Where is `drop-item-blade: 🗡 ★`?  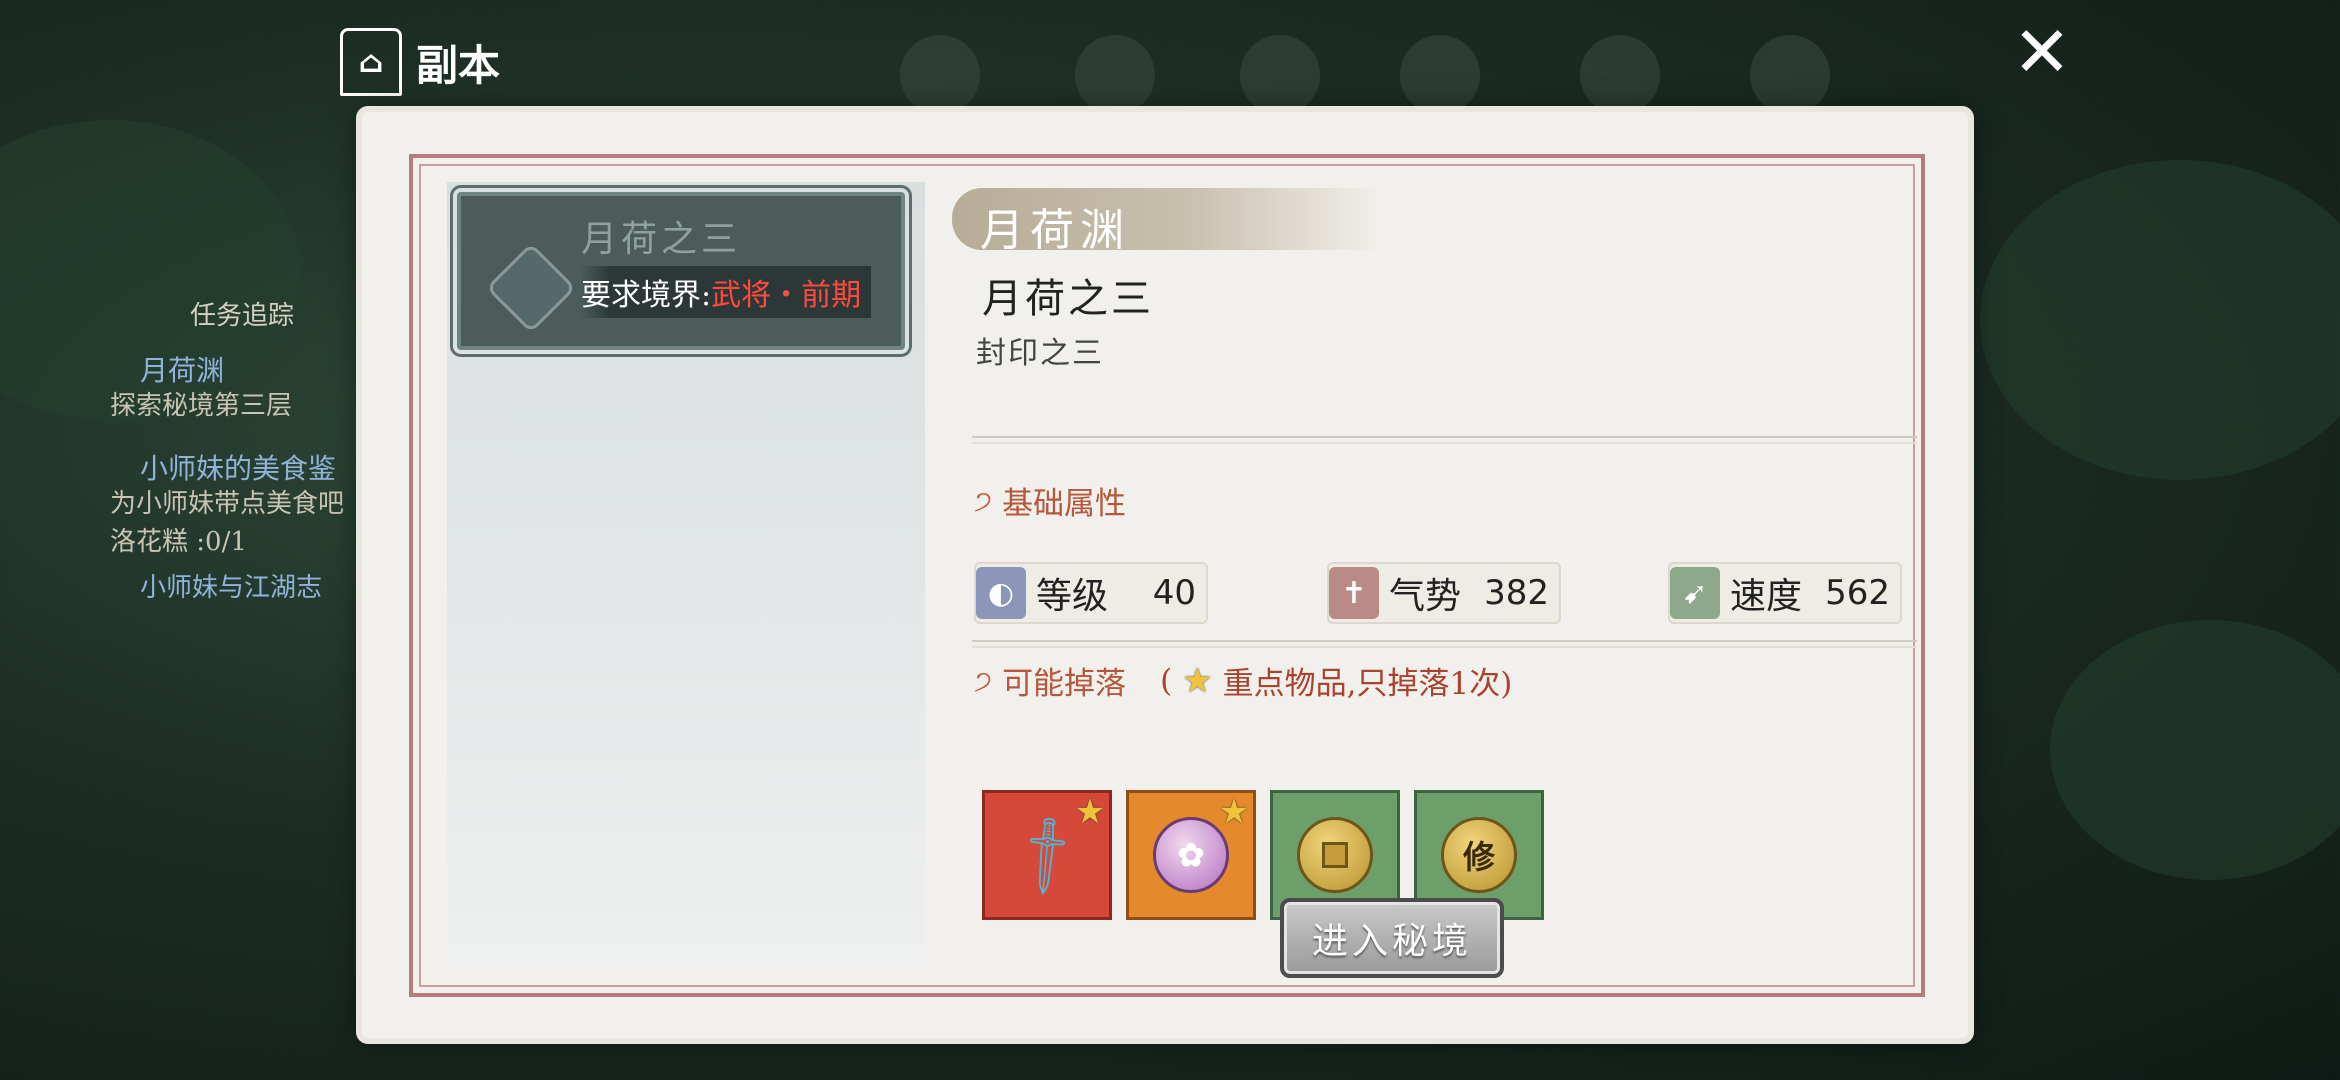
drop-item-blade: 🗡 ★ is located at coordinates (1047, 855).